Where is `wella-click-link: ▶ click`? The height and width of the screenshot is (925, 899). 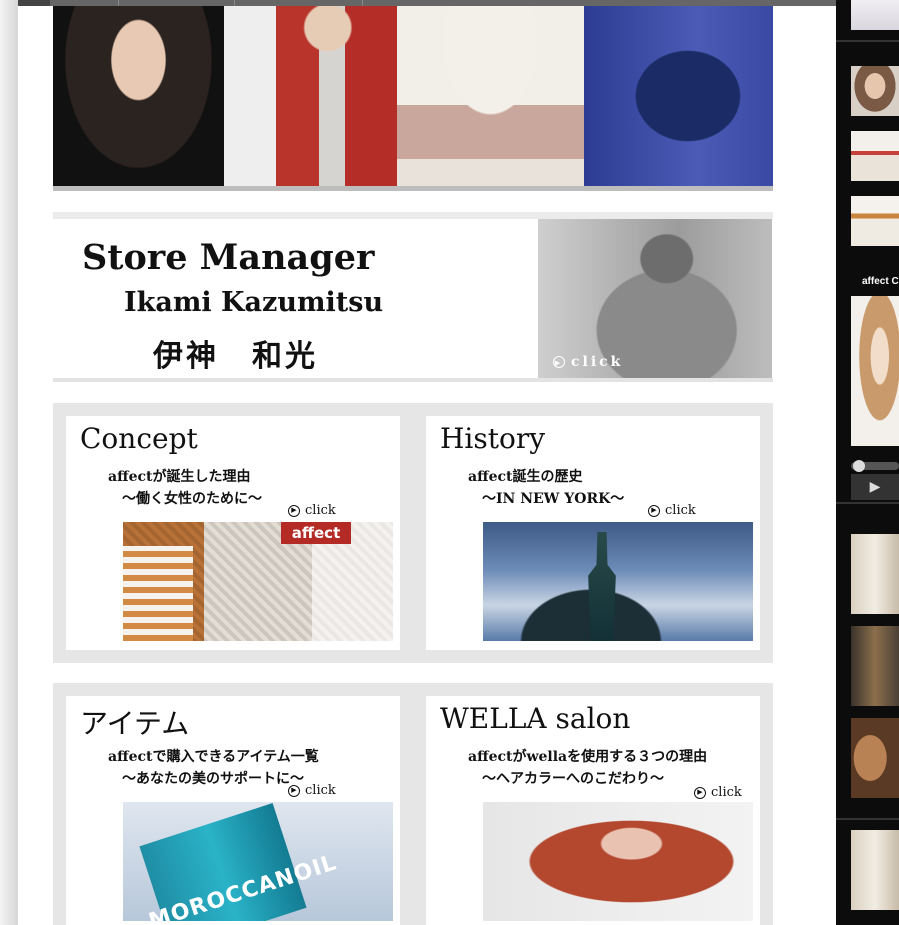
wella-click-link: ▶ click is located at coordinates (718, 792).